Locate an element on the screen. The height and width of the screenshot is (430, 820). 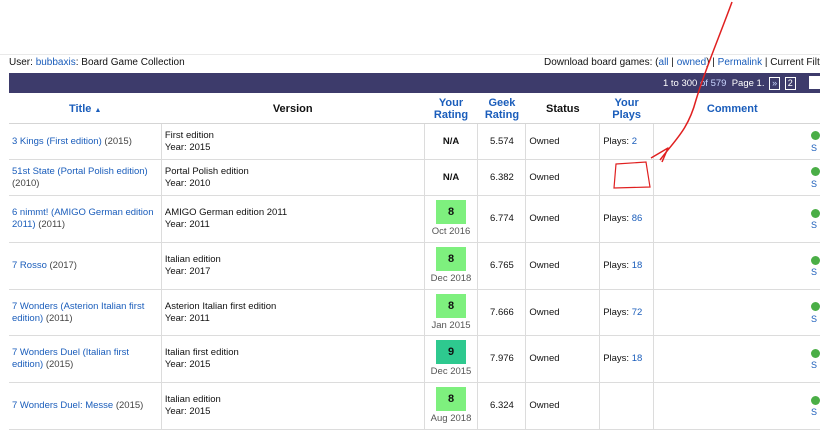
your-plays-cell: Plays: 18 is located at coordinates (626, 266).